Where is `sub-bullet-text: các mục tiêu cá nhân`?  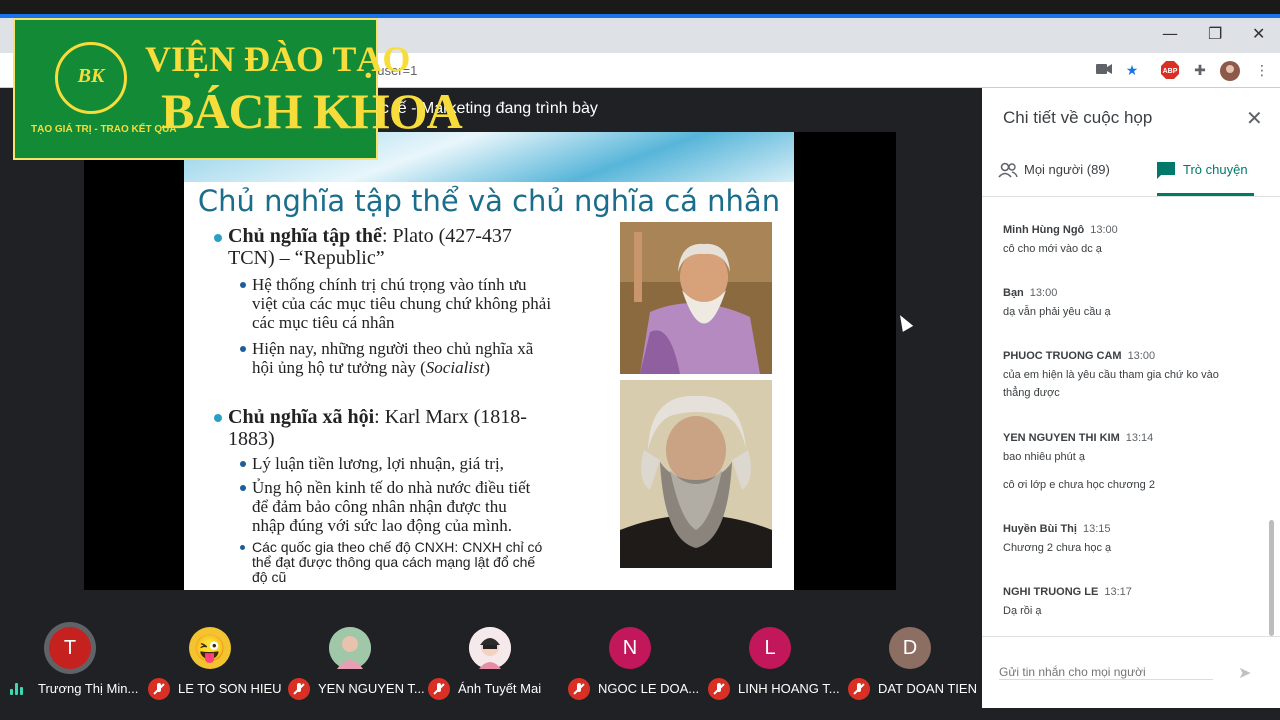
sub-bullet-text: các mục tiêu cá nhân is located at coordinates (323, 322).